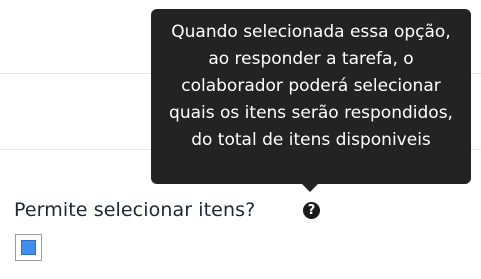 The image size is (481, 279). I want to click on allow-select-items-label: Permite selecionar itens?, so click(135, 210).